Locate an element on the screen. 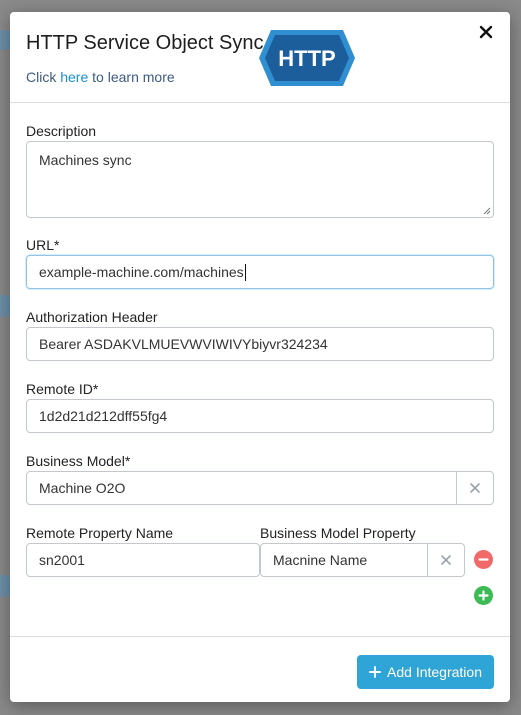 The image size is (521, 715). remote-property-input: sn2001 is located at coordinates (143, 560).